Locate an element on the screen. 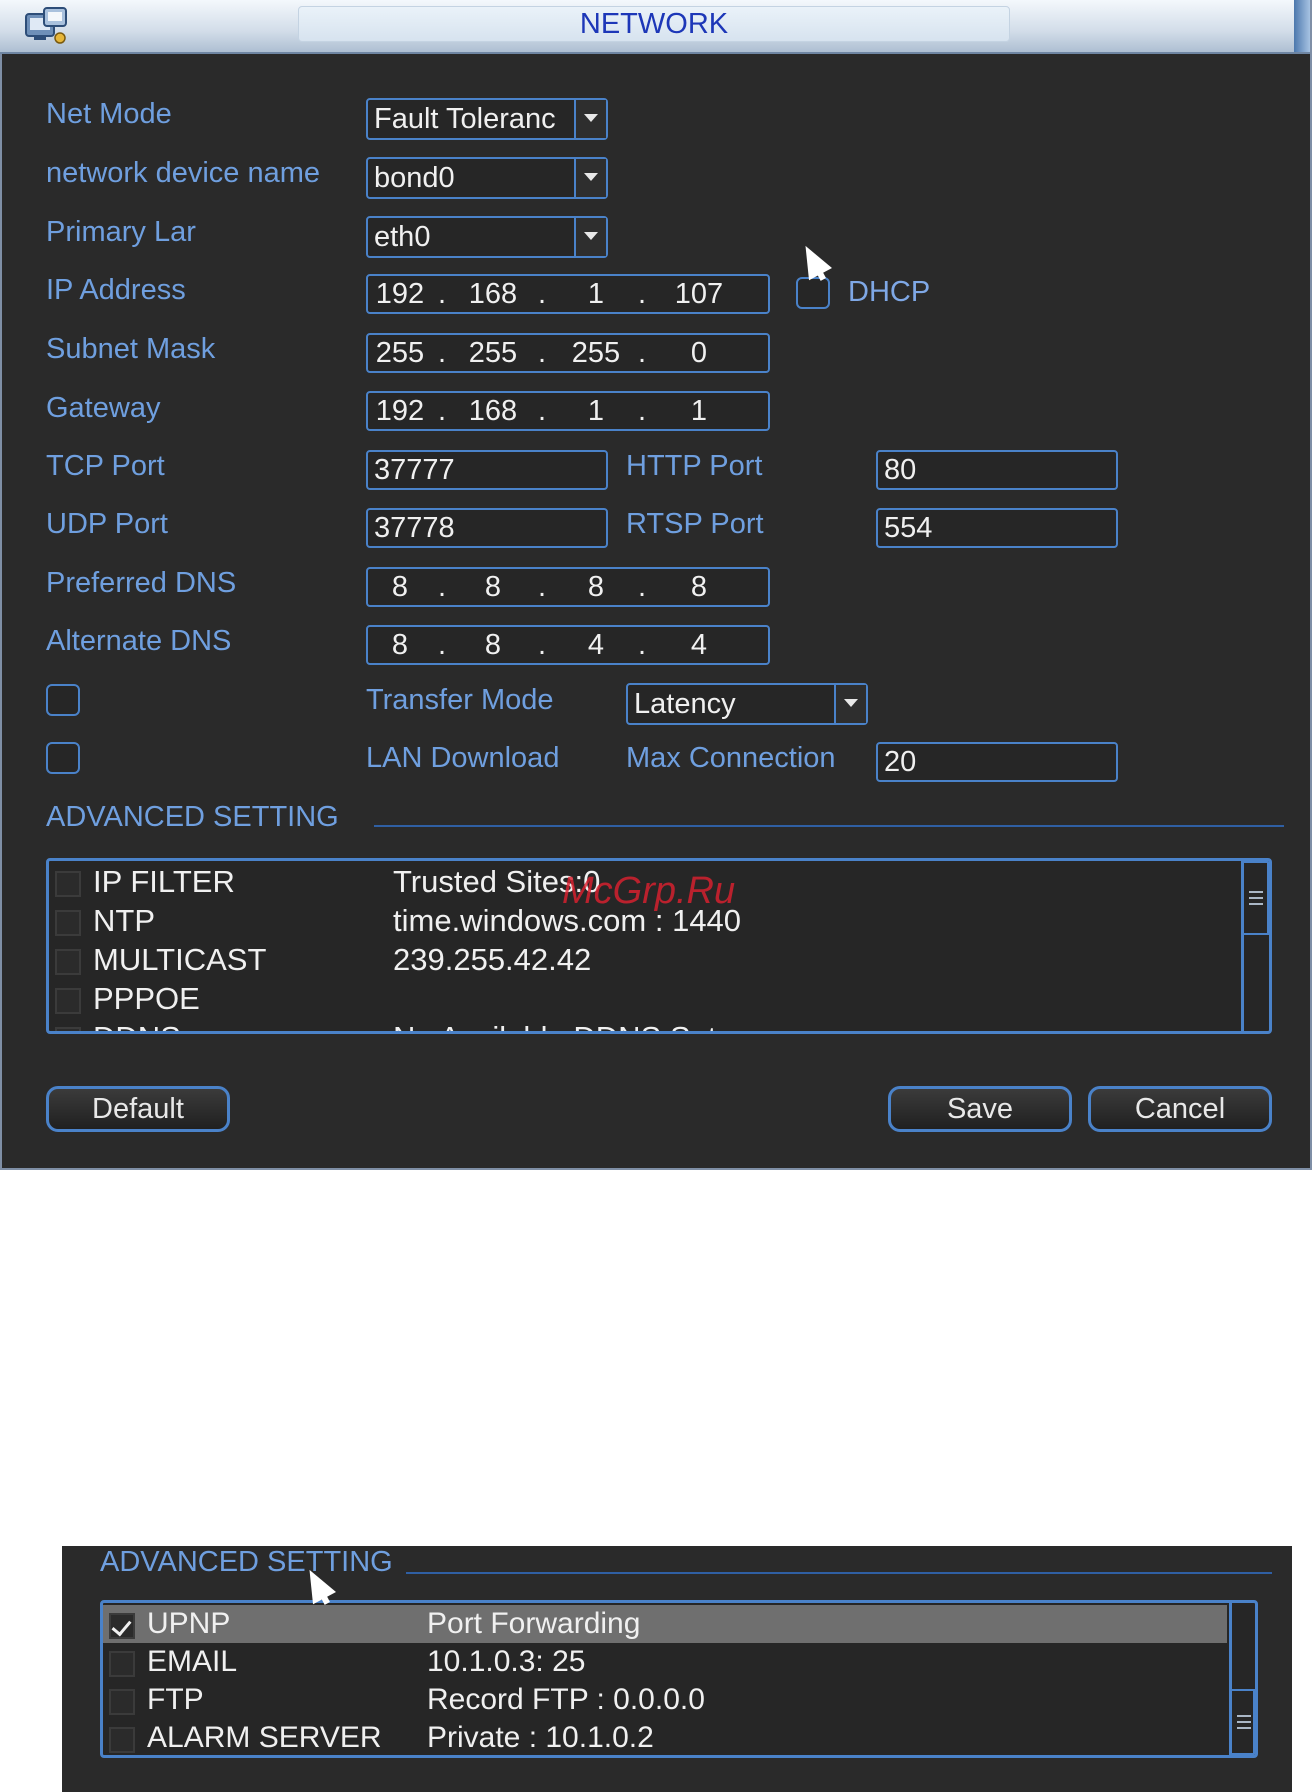  list-item-alarm-server: ALARM SERVER Private : 10.1.0.2 is located at coordinates (665, 1737).